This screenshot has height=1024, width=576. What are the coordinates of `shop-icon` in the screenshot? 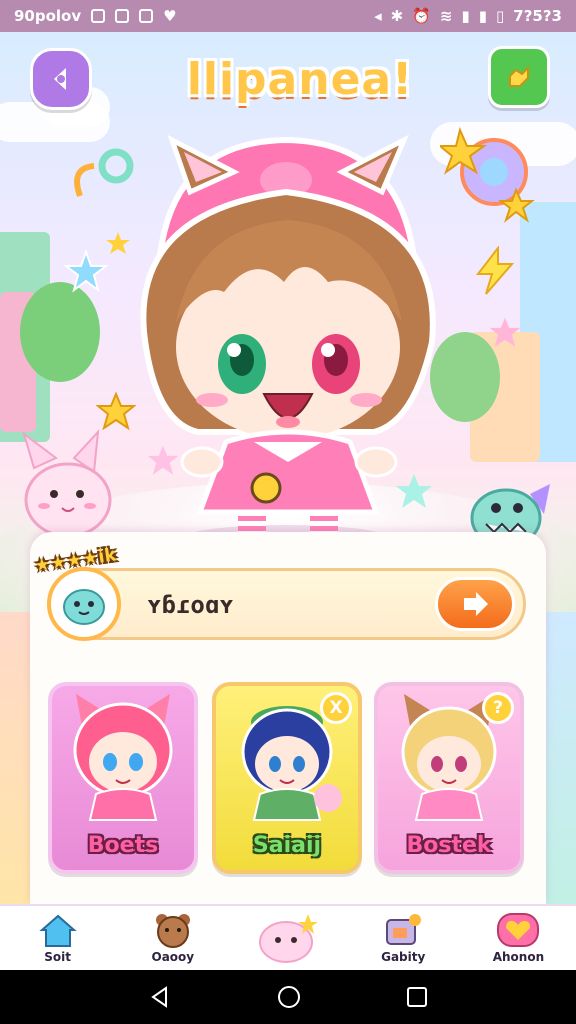 It's located at (404, 929).